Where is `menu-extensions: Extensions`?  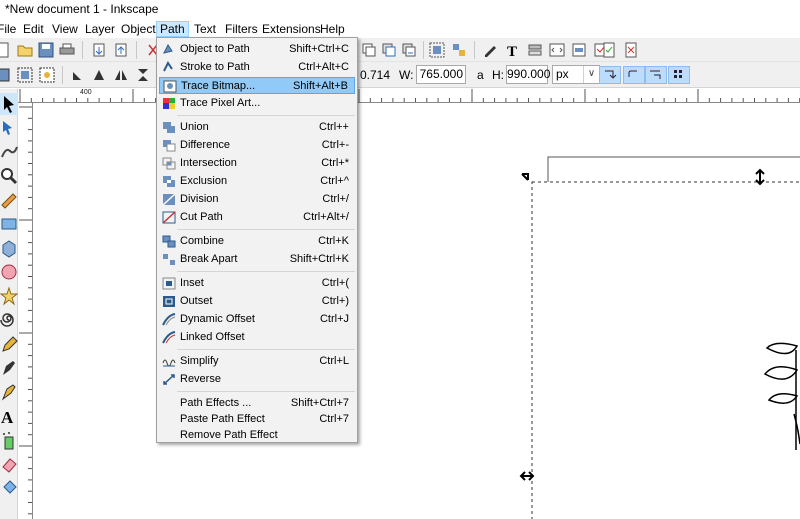 menu-extensions: Extensions is located at coordinates (291, 29).